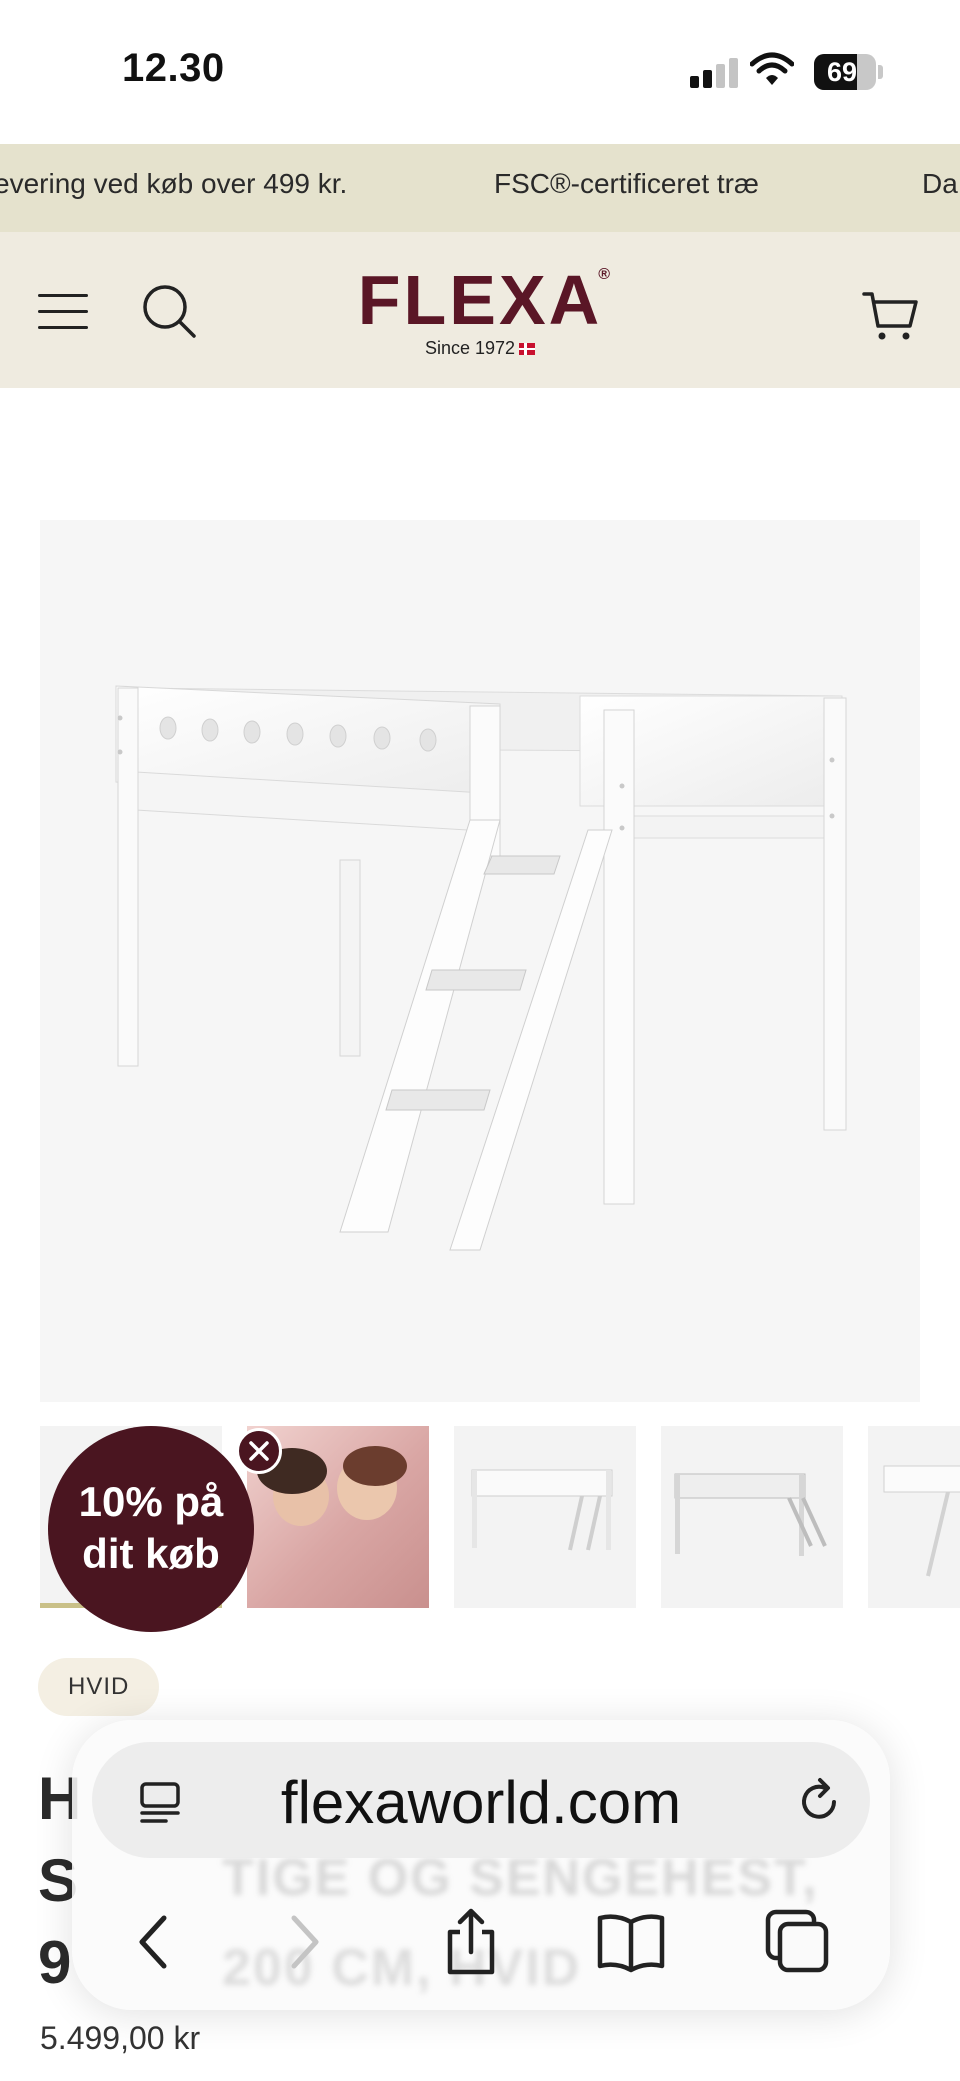  I want to click on signal-icon, so click(714, 72).